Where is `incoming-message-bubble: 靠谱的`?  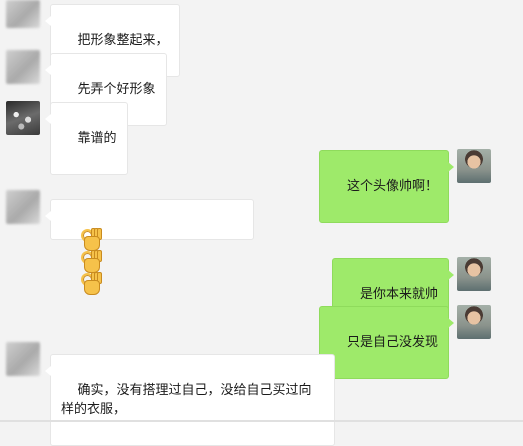
incoming-message-bubble: 靠谱的 is located at coordinates (86, 138).